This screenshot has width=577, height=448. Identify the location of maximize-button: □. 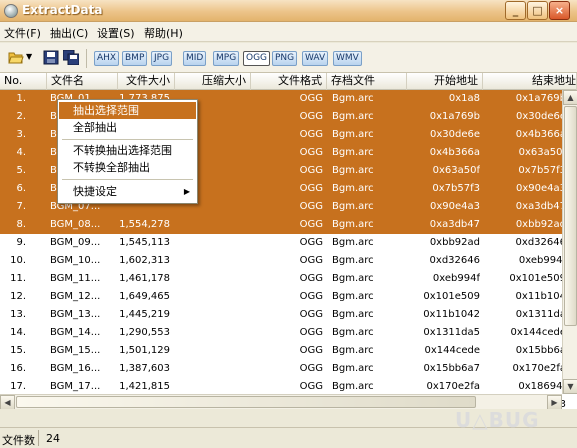
(537, 10).